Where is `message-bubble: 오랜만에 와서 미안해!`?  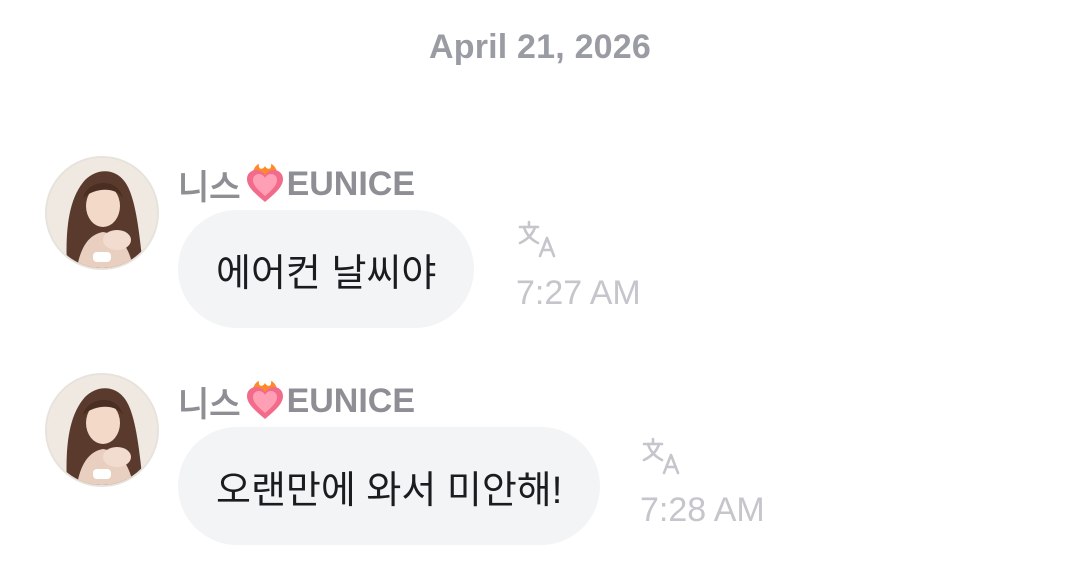
message-bubble: 오랜만에 와서 미안해! is located at coordinates (389, 486).